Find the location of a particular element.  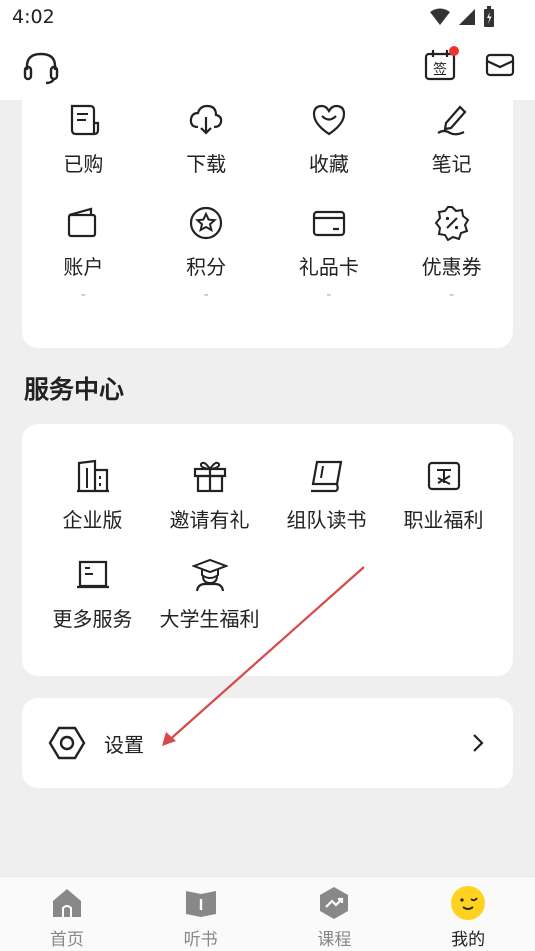

nav-mine: 我的 is located at coordinates (468, 914).